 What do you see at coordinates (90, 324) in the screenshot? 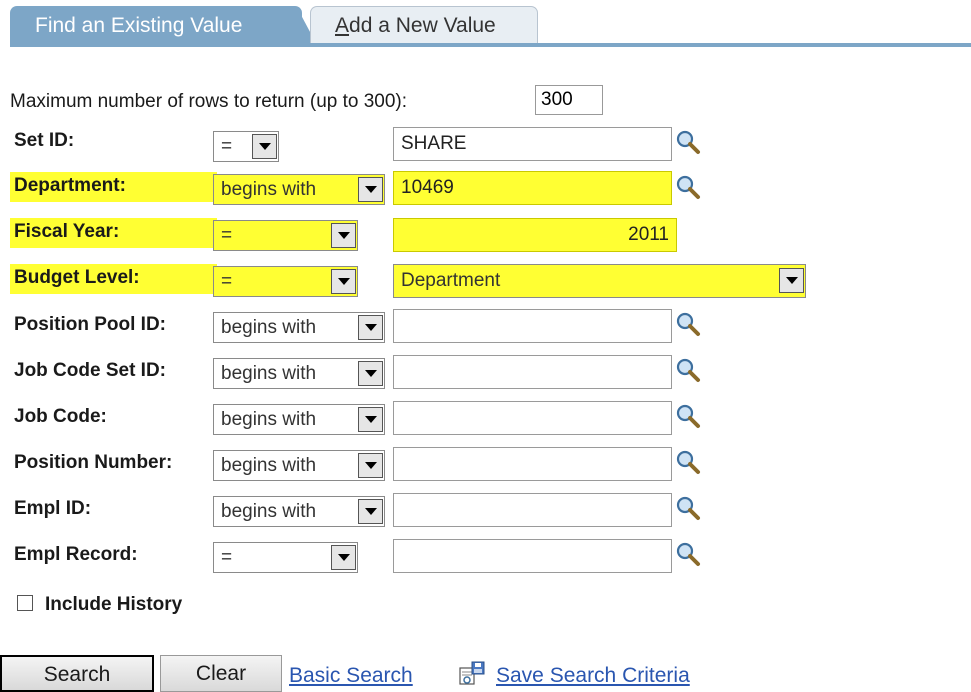
I see `position-pool-id-label: Position Pool ID:` at bounding box center [90, 324].